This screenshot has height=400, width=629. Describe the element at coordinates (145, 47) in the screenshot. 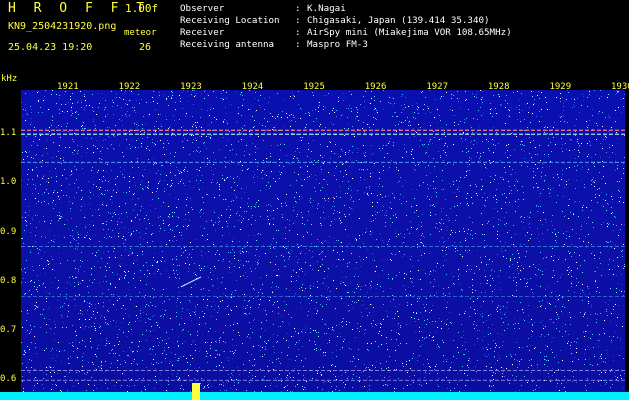

I see `meteor-count: 26` at that location.